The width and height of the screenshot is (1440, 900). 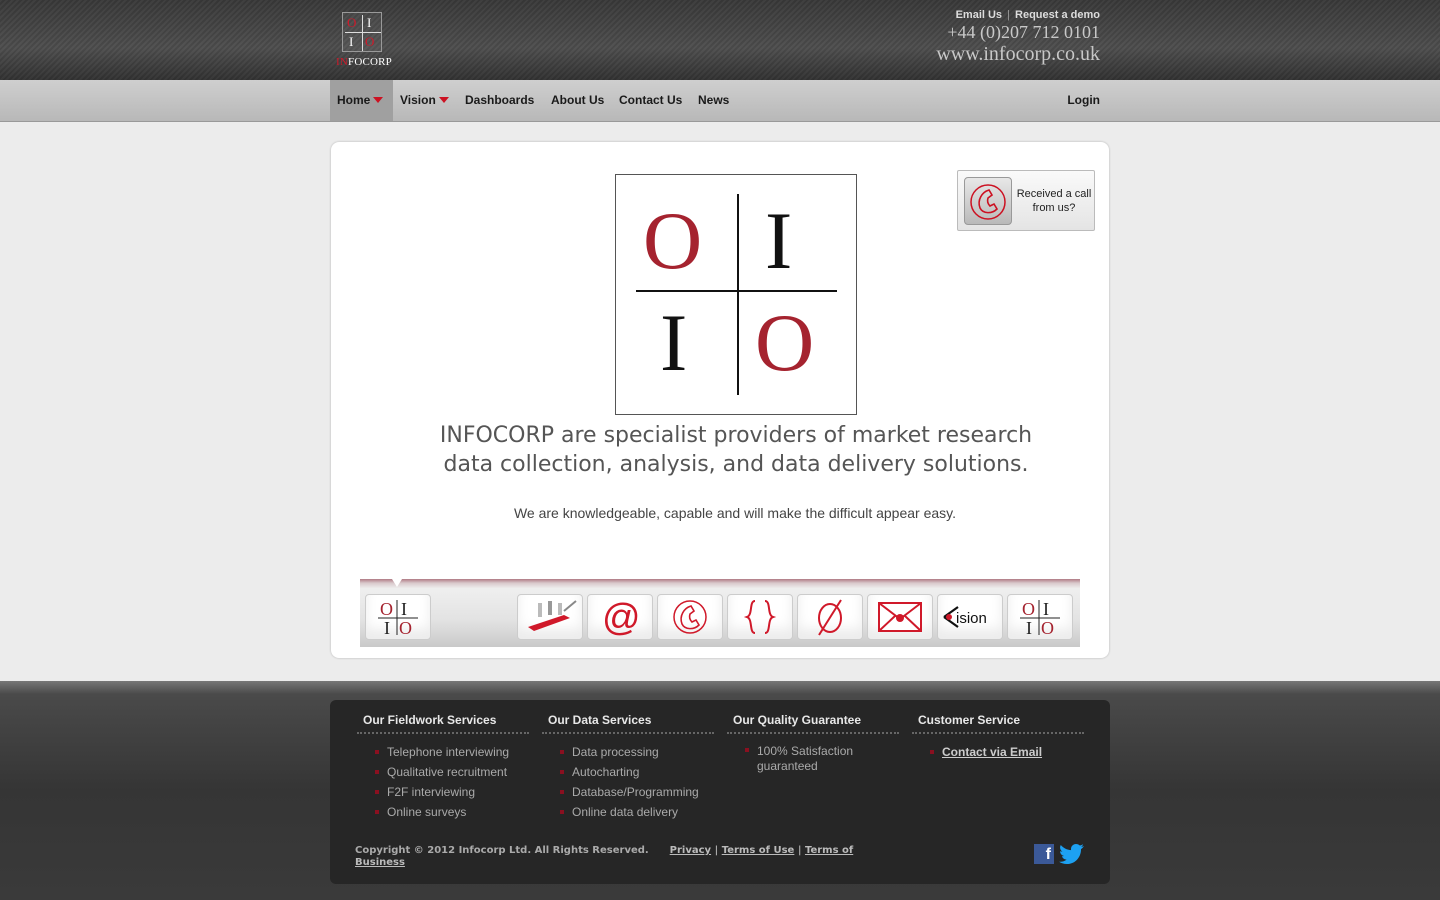 I want to click on at-sign-icon: @, so click(x=621, y=617).